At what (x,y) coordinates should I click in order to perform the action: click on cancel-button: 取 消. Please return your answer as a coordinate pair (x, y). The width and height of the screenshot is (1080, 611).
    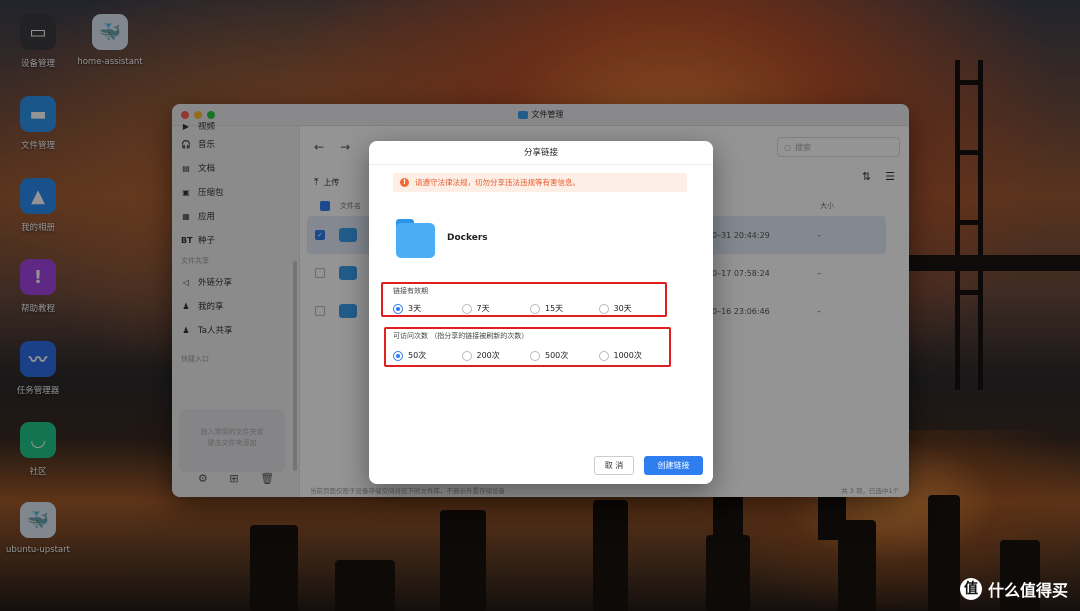
    Looking at the image, I should click on (614, 465).